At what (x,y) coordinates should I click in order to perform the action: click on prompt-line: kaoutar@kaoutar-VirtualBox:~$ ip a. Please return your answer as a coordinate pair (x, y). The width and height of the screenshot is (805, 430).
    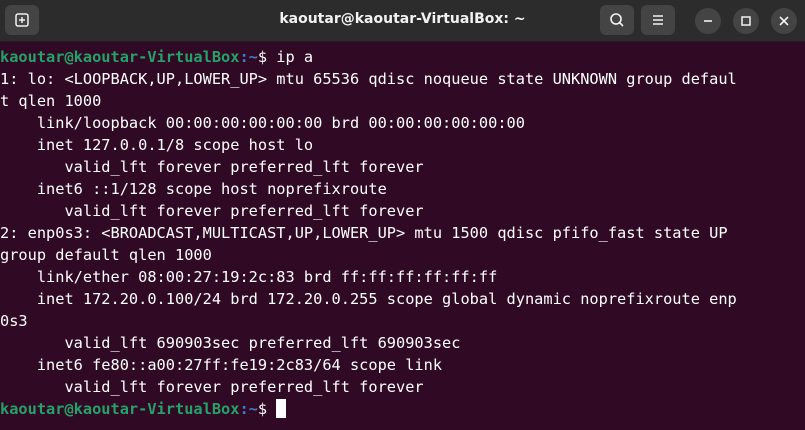
    Looking at the image, I should click on (156, 57).